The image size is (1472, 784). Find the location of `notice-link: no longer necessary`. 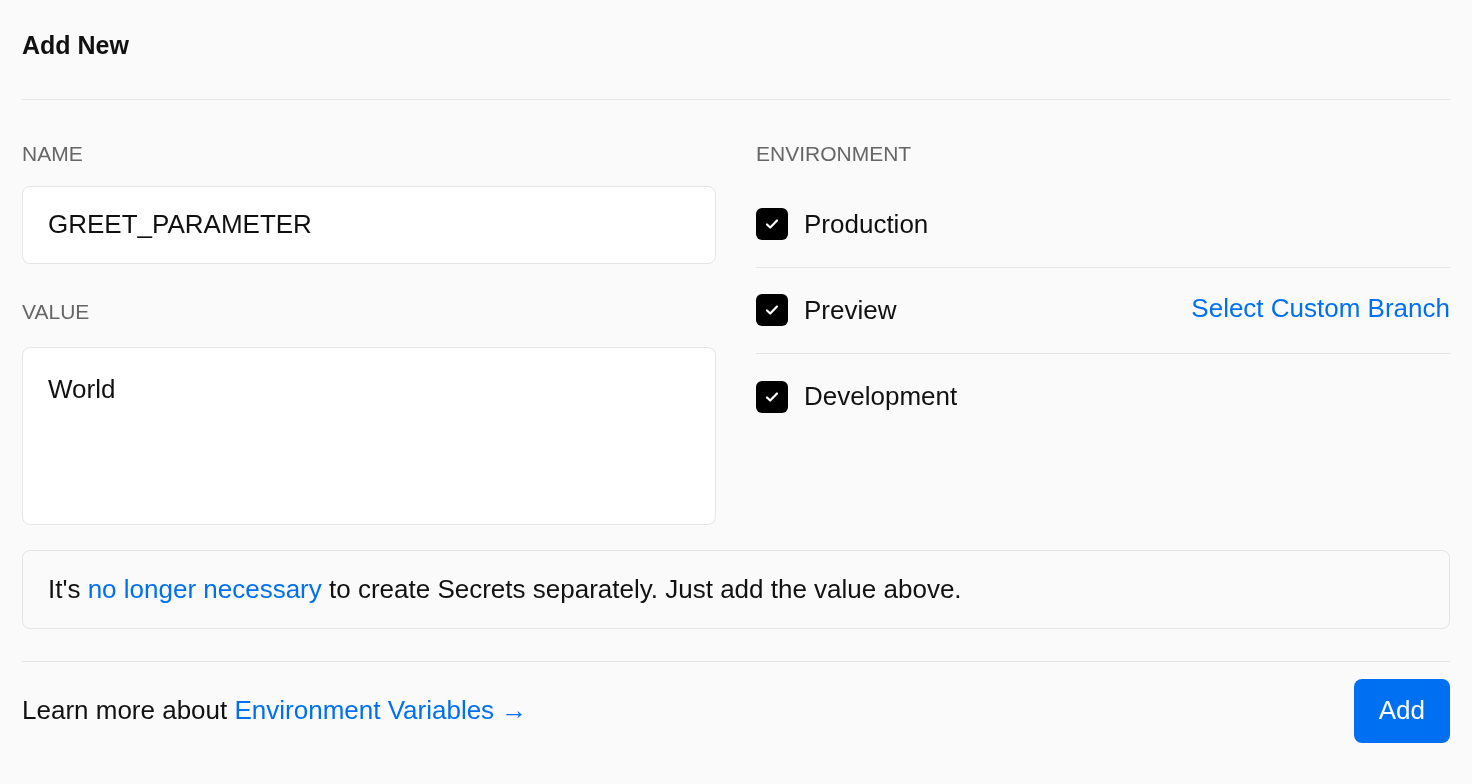

notice-link: no longer necessary is located at coordinates (204, 589).